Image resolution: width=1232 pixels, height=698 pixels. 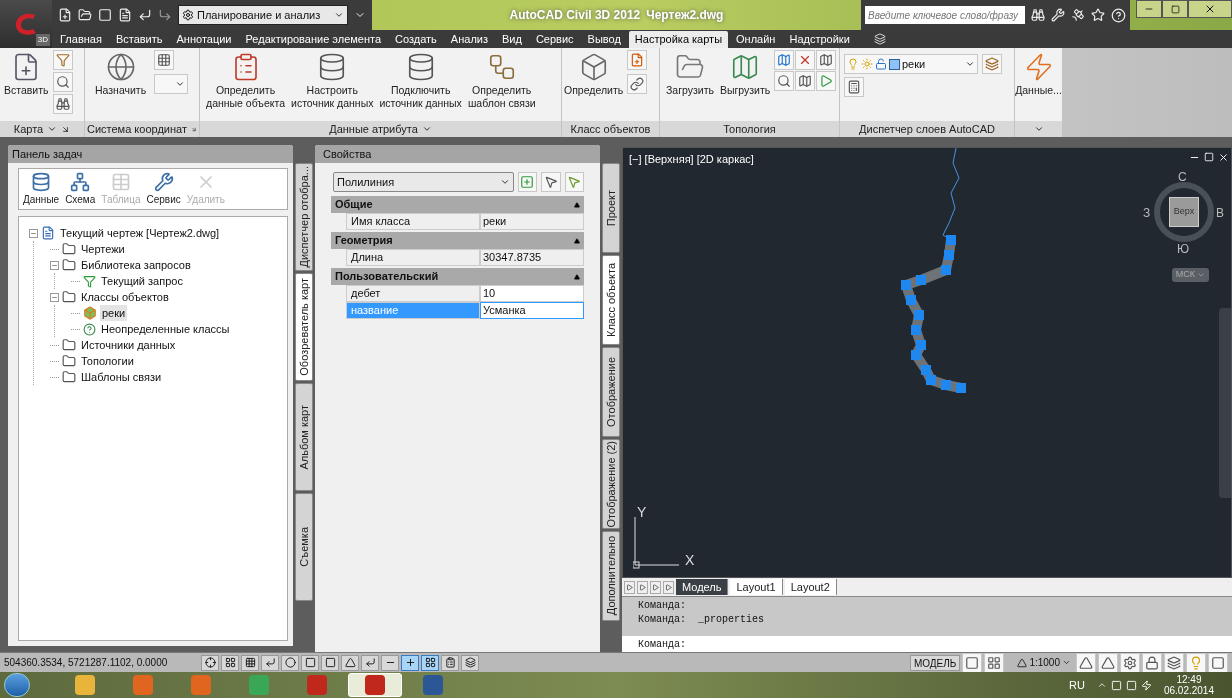 I want to click on side-tab: Класс объекта, so click(x=611, y=300).